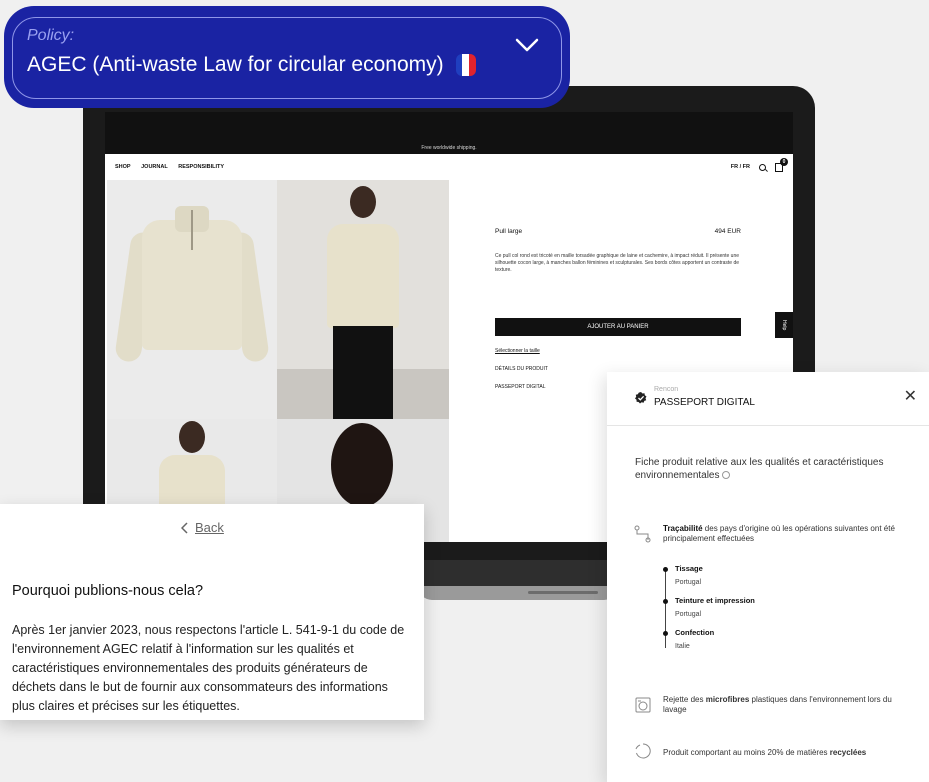  Describe the element at coordinates (684, 699) in the screenshot. I see `fibre-pre: Rejette des` at that location.